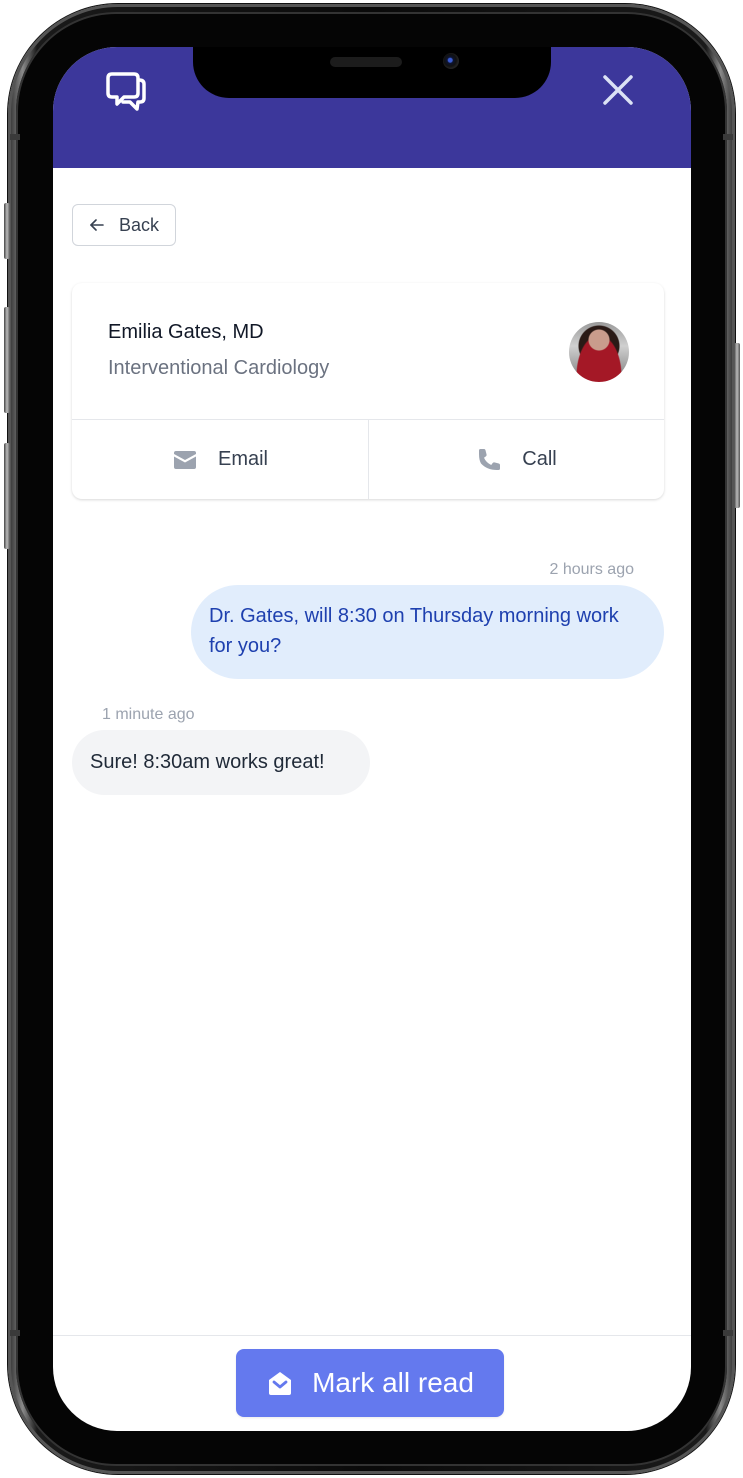  I want to click on mark-all-read-label: Mark all read, so click(393, 1382).